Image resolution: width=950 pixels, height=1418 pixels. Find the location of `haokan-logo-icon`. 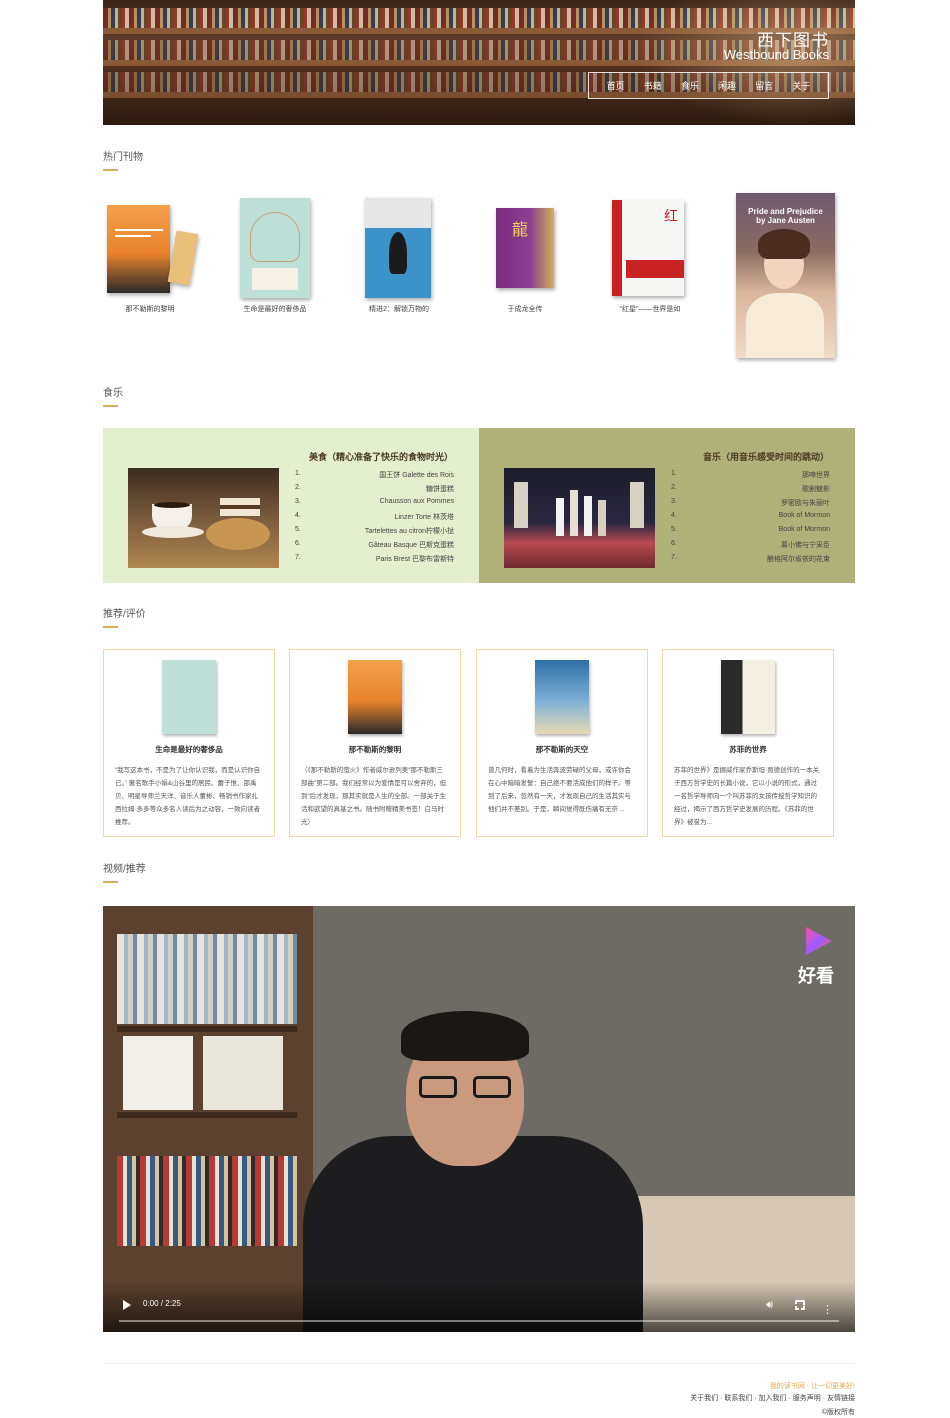

haokan-logo-icon is located at coordinates (818, 941).